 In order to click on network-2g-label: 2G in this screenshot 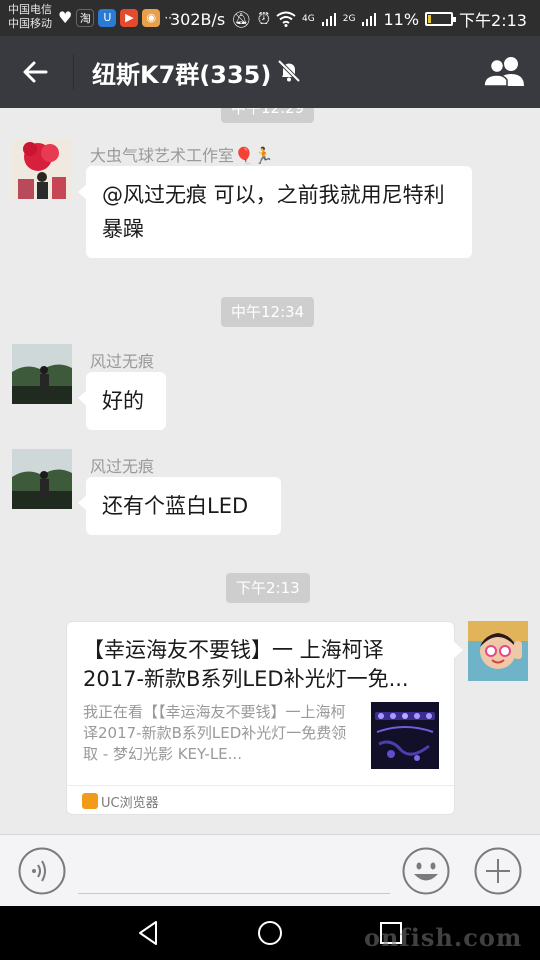, I will do `click(349, 19)`.